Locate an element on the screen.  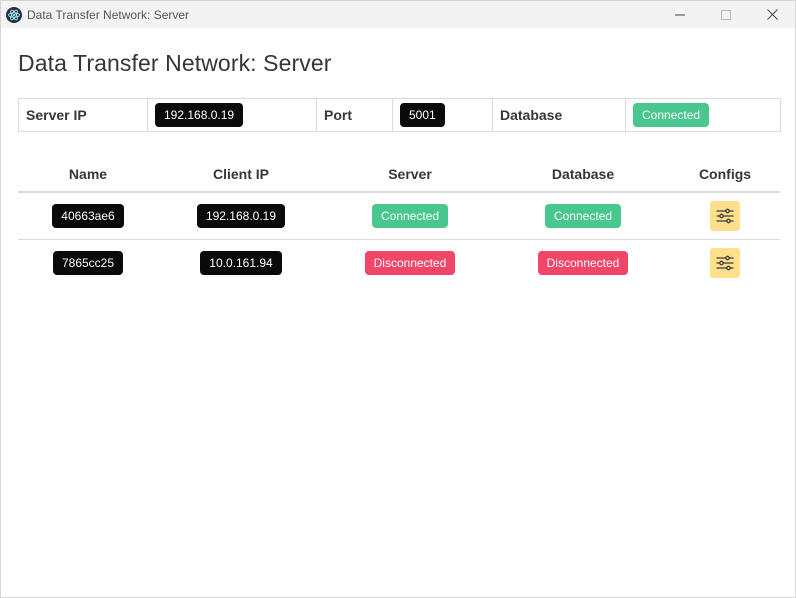
client-name-cell: 40663ae6 is located at coordinates (88, 216).